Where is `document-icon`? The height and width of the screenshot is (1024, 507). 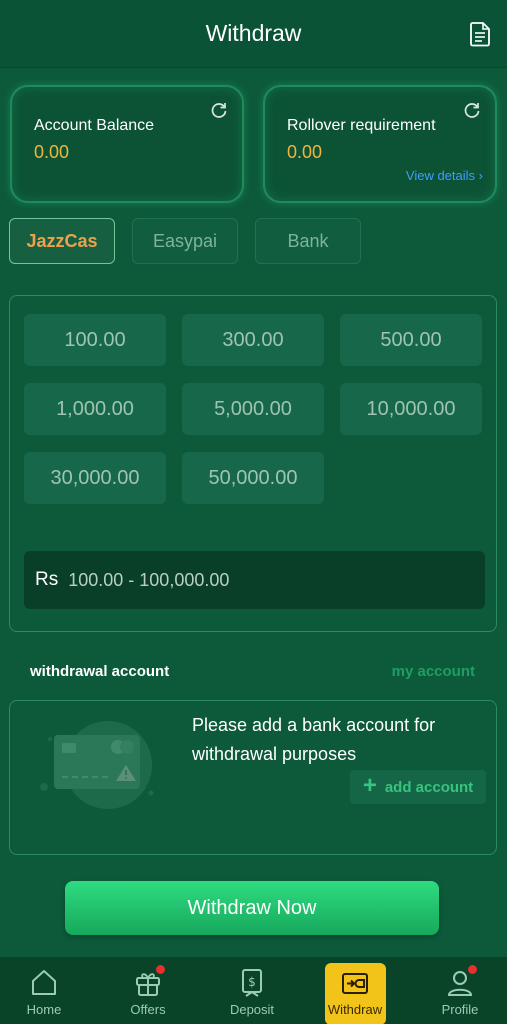
document-icon is located at coordinates (480, 34).